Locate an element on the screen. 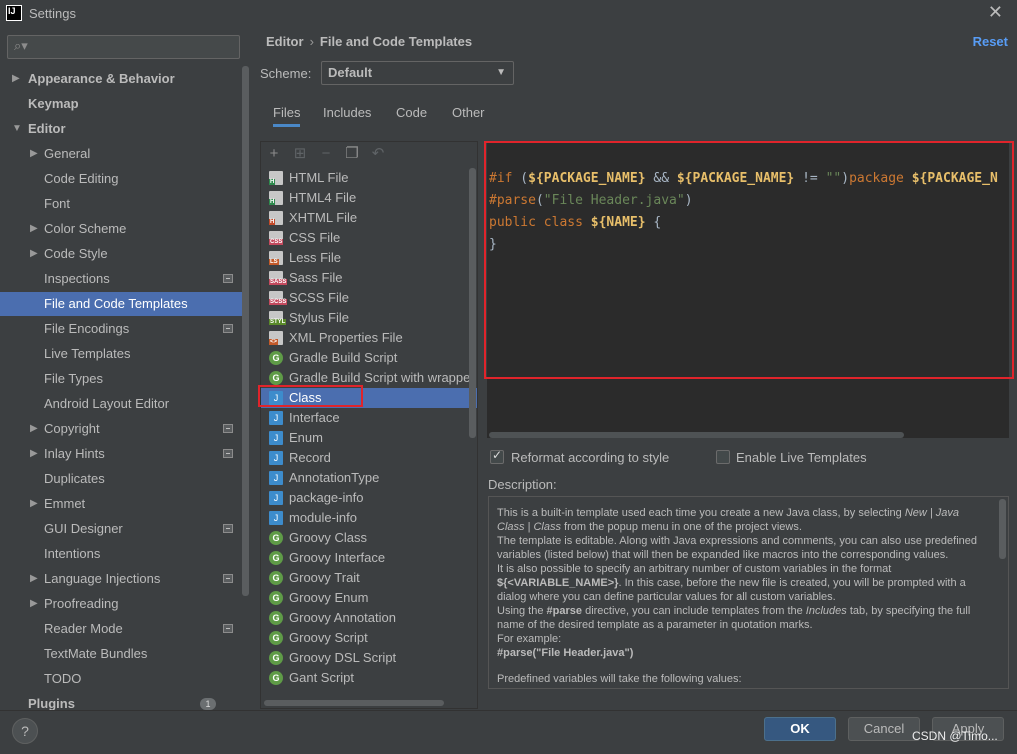  template-item-xhtml-file: H XHTML File is located at coordinates (369, 218).